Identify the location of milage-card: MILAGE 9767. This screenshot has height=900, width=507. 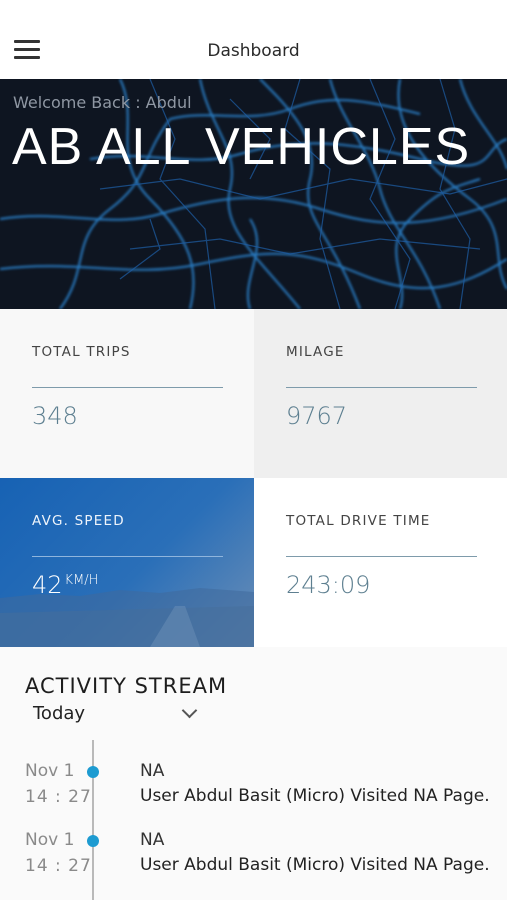
(380, 393).